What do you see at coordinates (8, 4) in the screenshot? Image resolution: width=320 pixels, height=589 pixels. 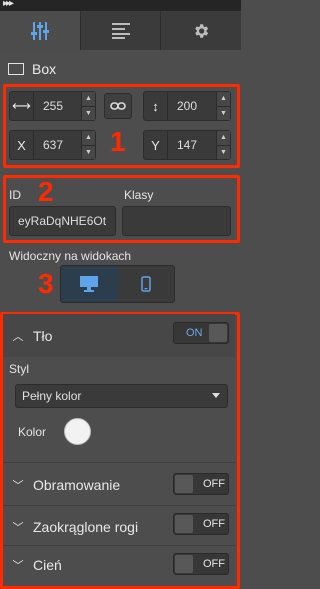 I see `expand-arrows-icon: ▸▸▸` at bounding box center [8, 4].